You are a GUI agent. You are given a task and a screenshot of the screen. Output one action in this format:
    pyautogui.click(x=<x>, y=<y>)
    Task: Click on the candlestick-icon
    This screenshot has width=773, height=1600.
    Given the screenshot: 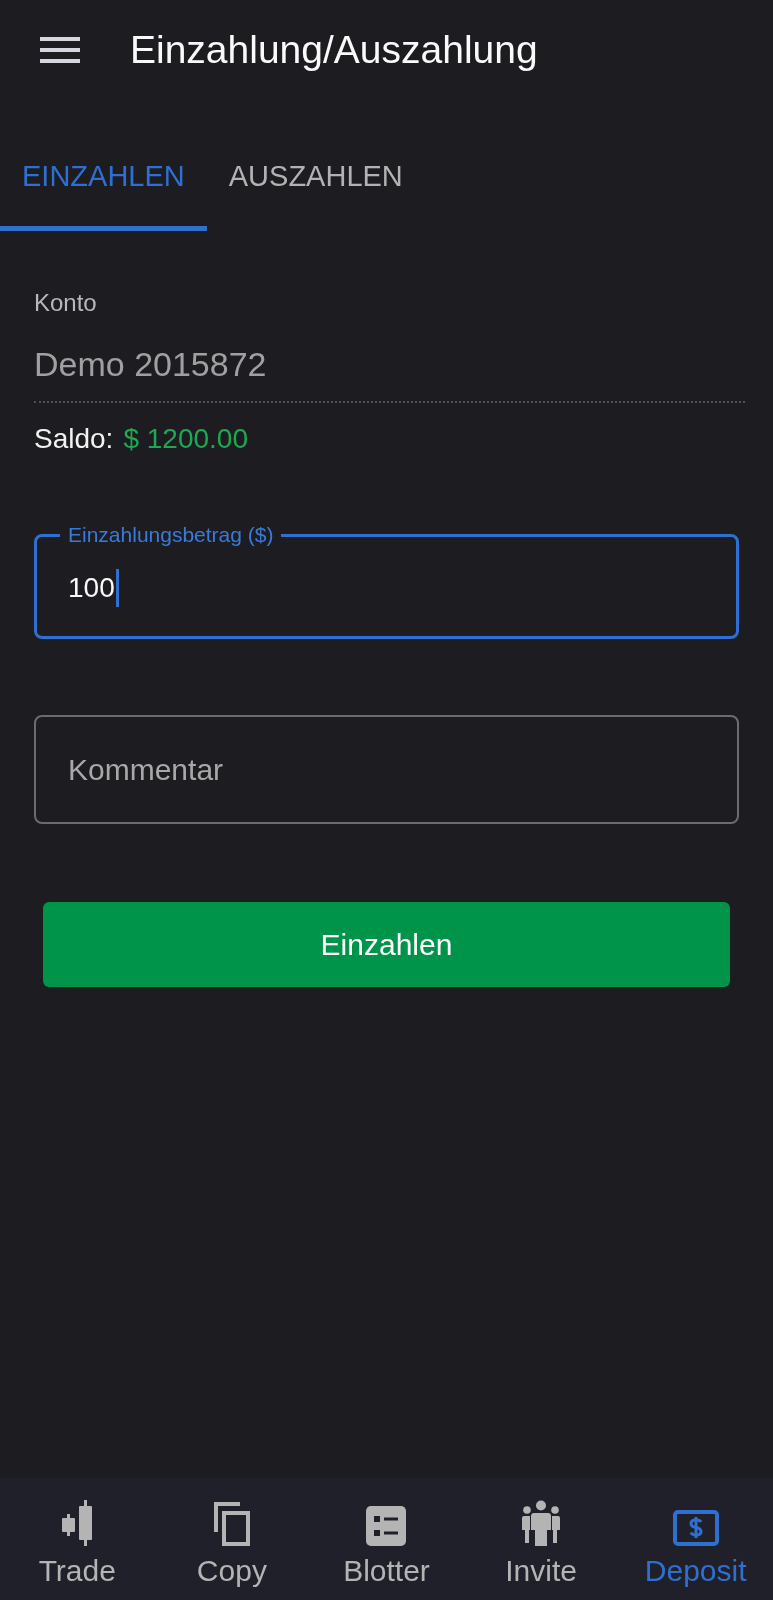 What is the action you would take?
    pyautogui.click(x=77, y=1523)
    